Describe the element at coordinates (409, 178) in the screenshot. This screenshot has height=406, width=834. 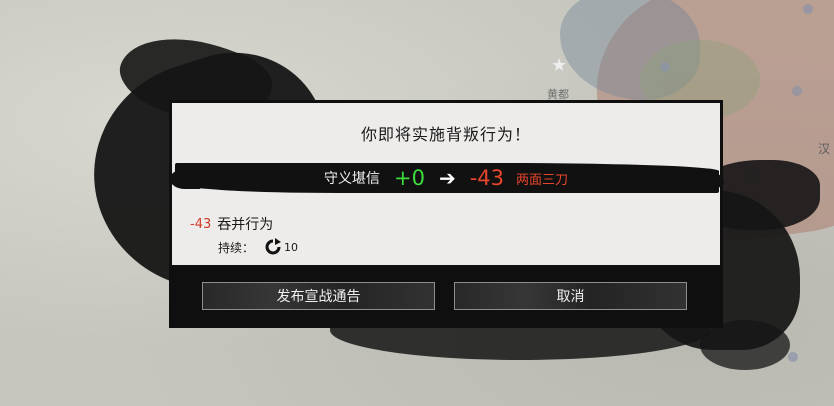
I see `stat-from-value: +0` at that location.